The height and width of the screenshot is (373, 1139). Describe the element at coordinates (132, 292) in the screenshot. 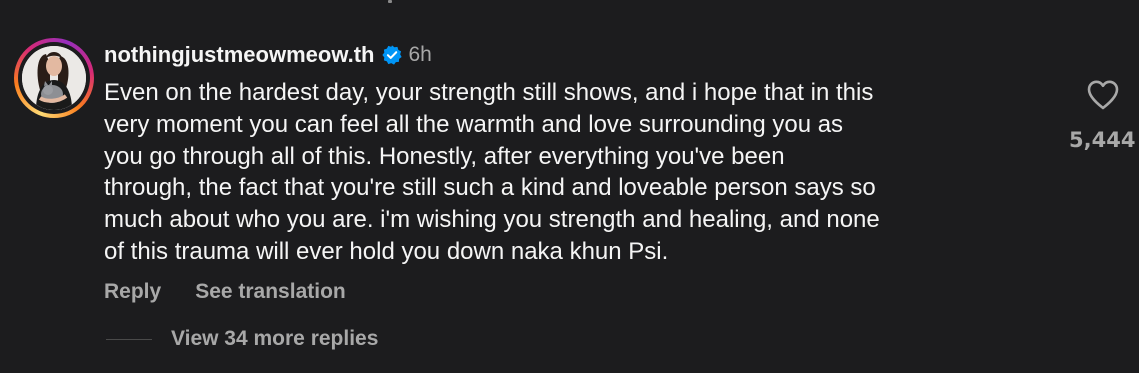

I see `reply-button: Reply` at that location.